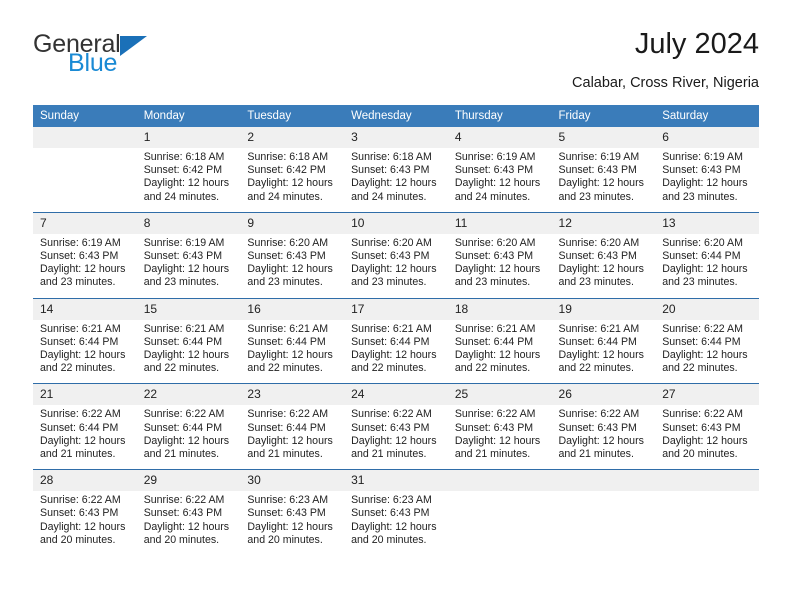 Image resolution: width=792 pixels, height=612 pixels. What do you see at coordinates (499, 309) in the screenshot?
I see `day-number: 18` at bounding box center [499, 309].